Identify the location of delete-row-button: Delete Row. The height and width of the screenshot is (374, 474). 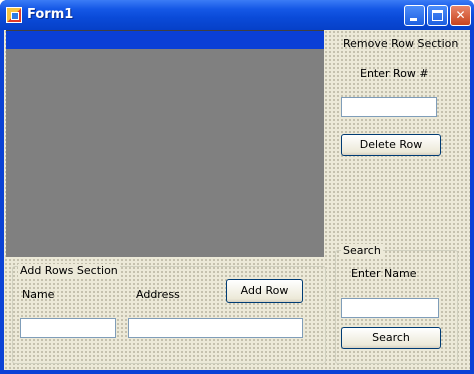
(391, 145).